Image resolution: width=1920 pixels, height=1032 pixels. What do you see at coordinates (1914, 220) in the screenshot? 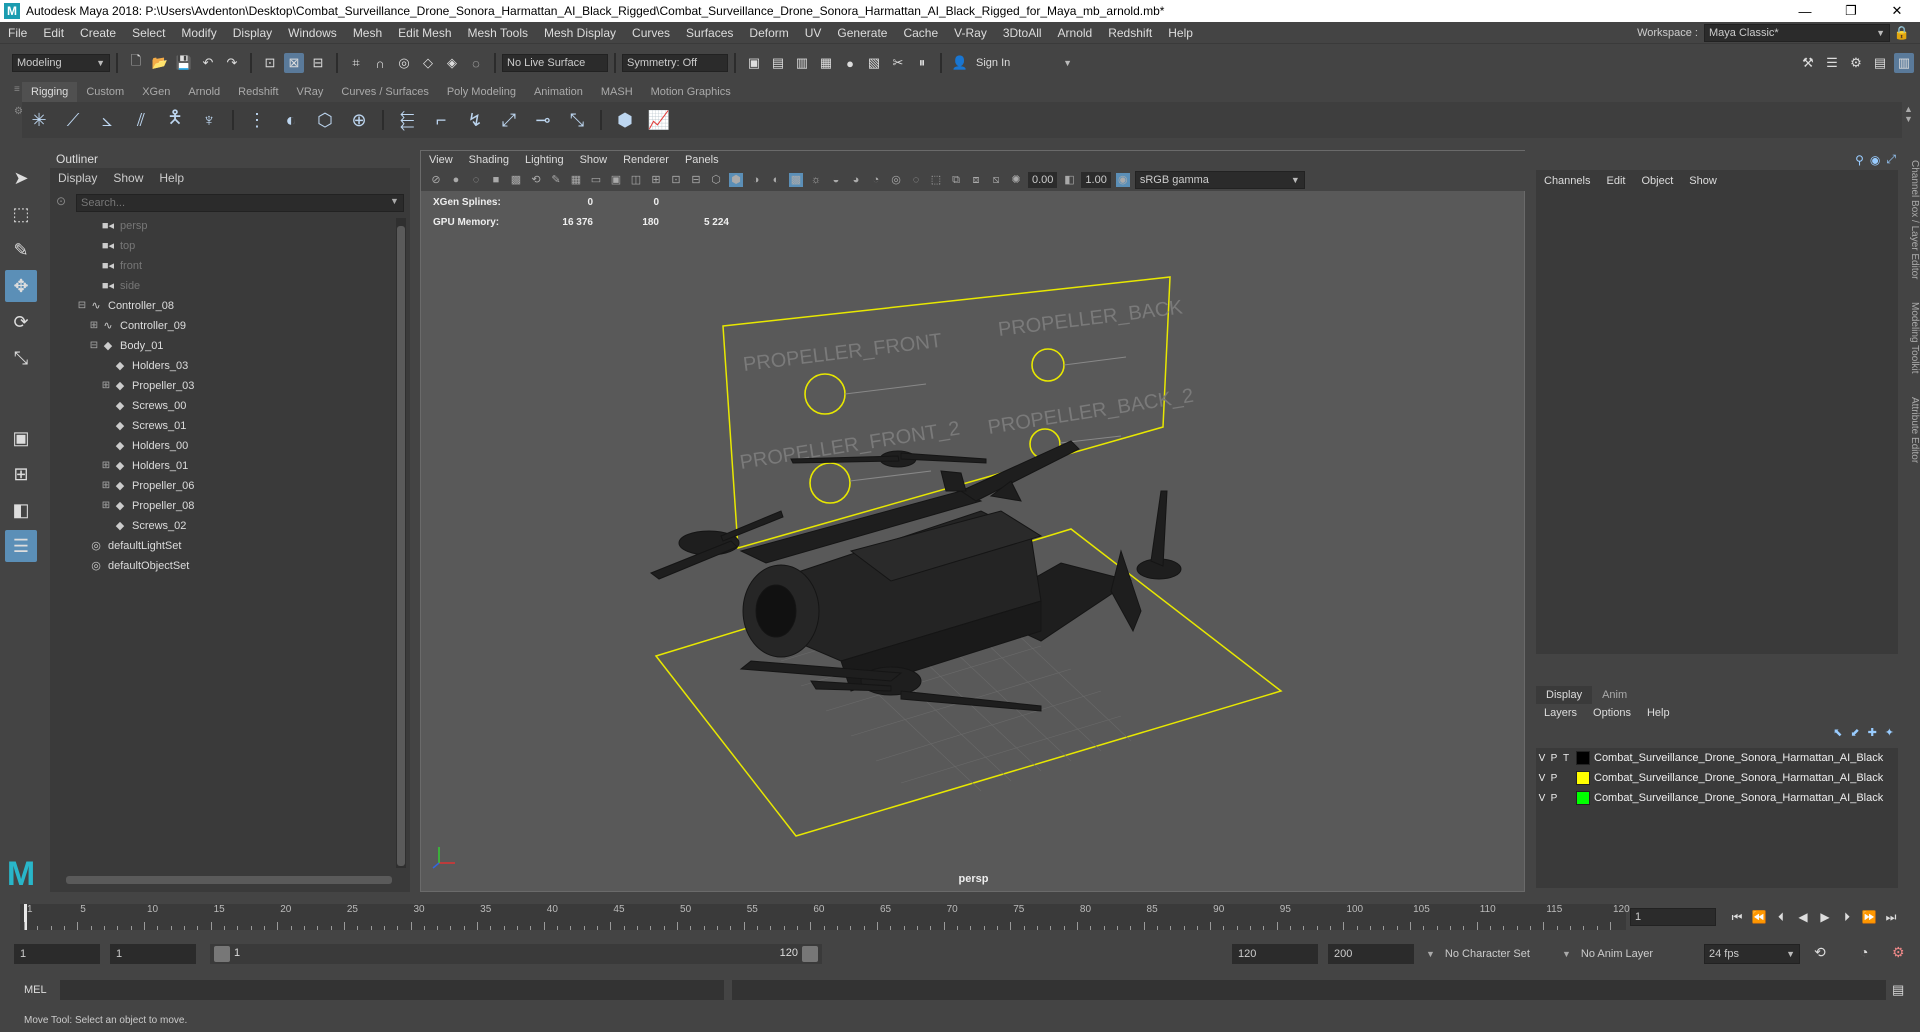
I see `side-tab-channel-box: Channel Box / Layer Editor` at bounding box center [1914, 220].